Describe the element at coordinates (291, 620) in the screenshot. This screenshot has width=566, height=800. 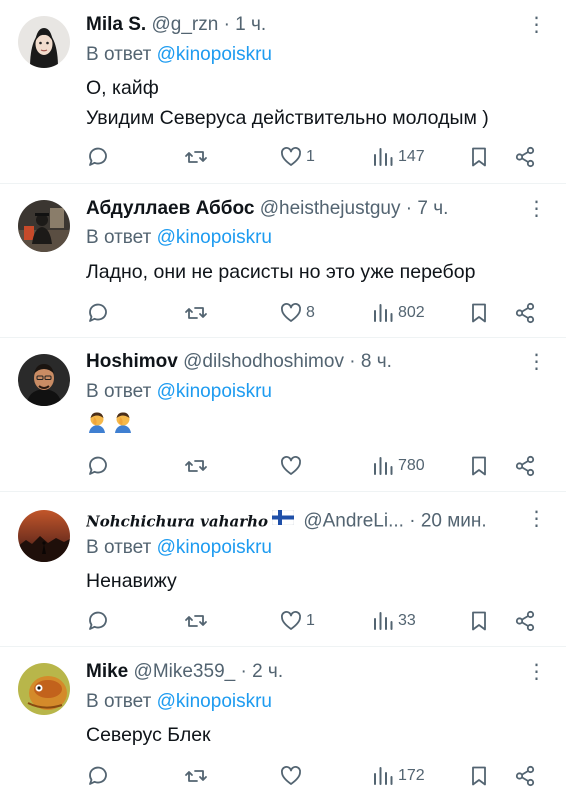
I see `heart-icon` at that location.